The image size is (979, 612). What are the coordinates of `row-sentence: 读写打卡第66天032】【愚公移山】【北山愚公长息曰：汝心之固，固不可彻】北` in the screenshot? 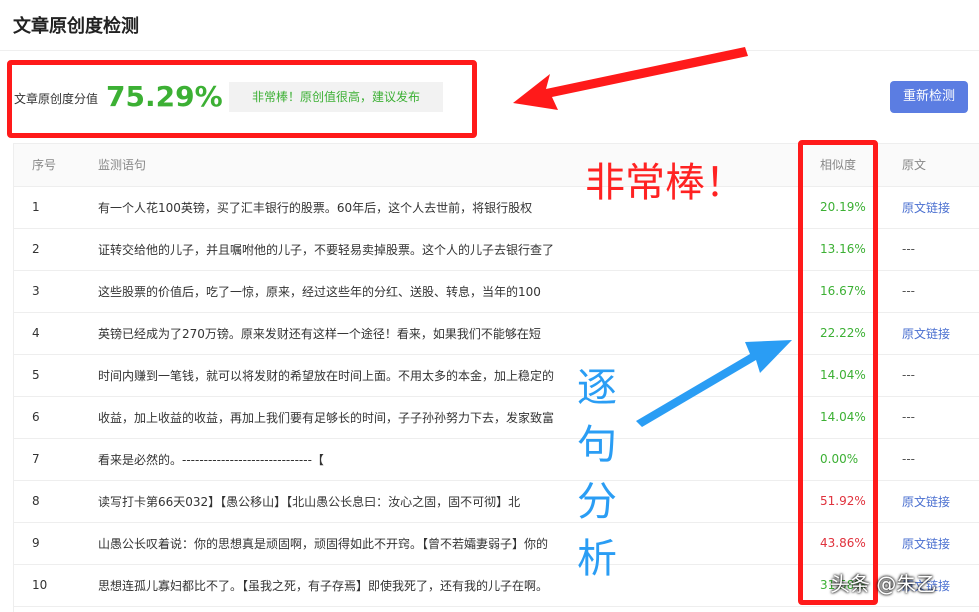 It's located at (447, 501).